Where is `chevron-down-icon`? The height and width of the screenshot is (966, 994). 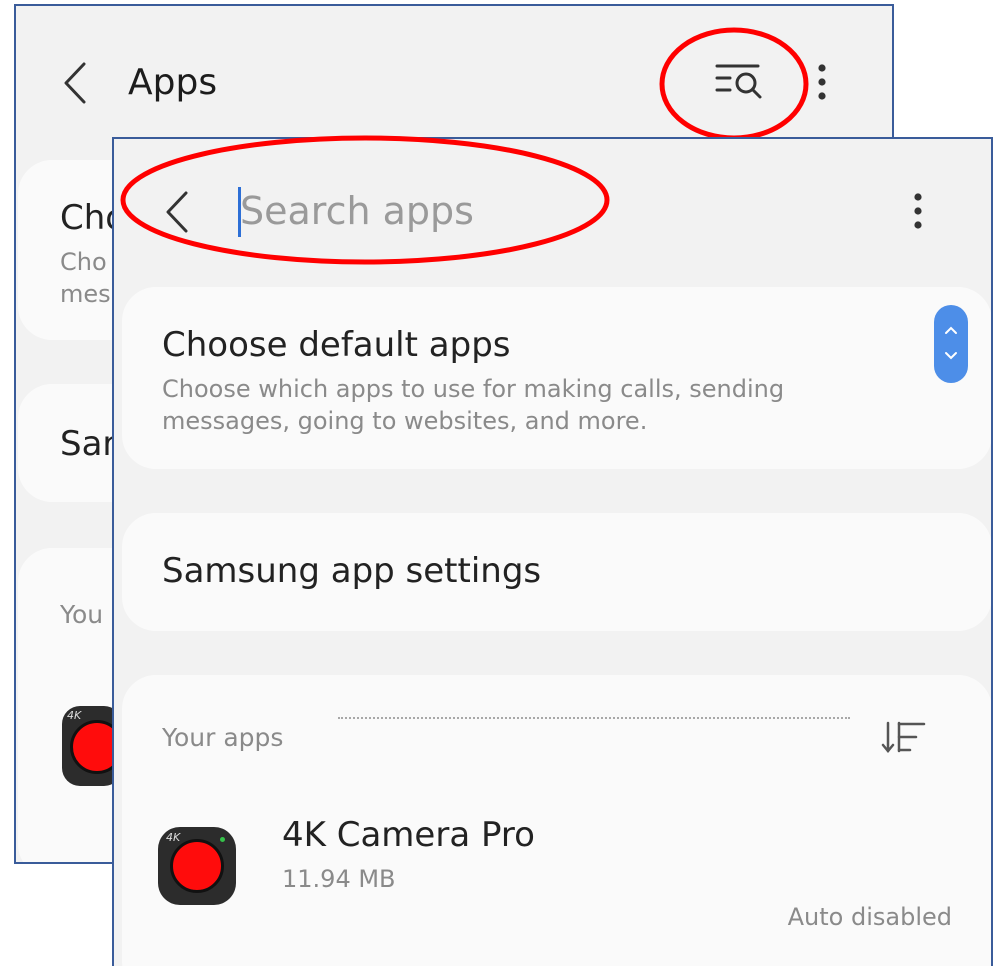 chevron-down-icon is located at coordinates (951, 356).